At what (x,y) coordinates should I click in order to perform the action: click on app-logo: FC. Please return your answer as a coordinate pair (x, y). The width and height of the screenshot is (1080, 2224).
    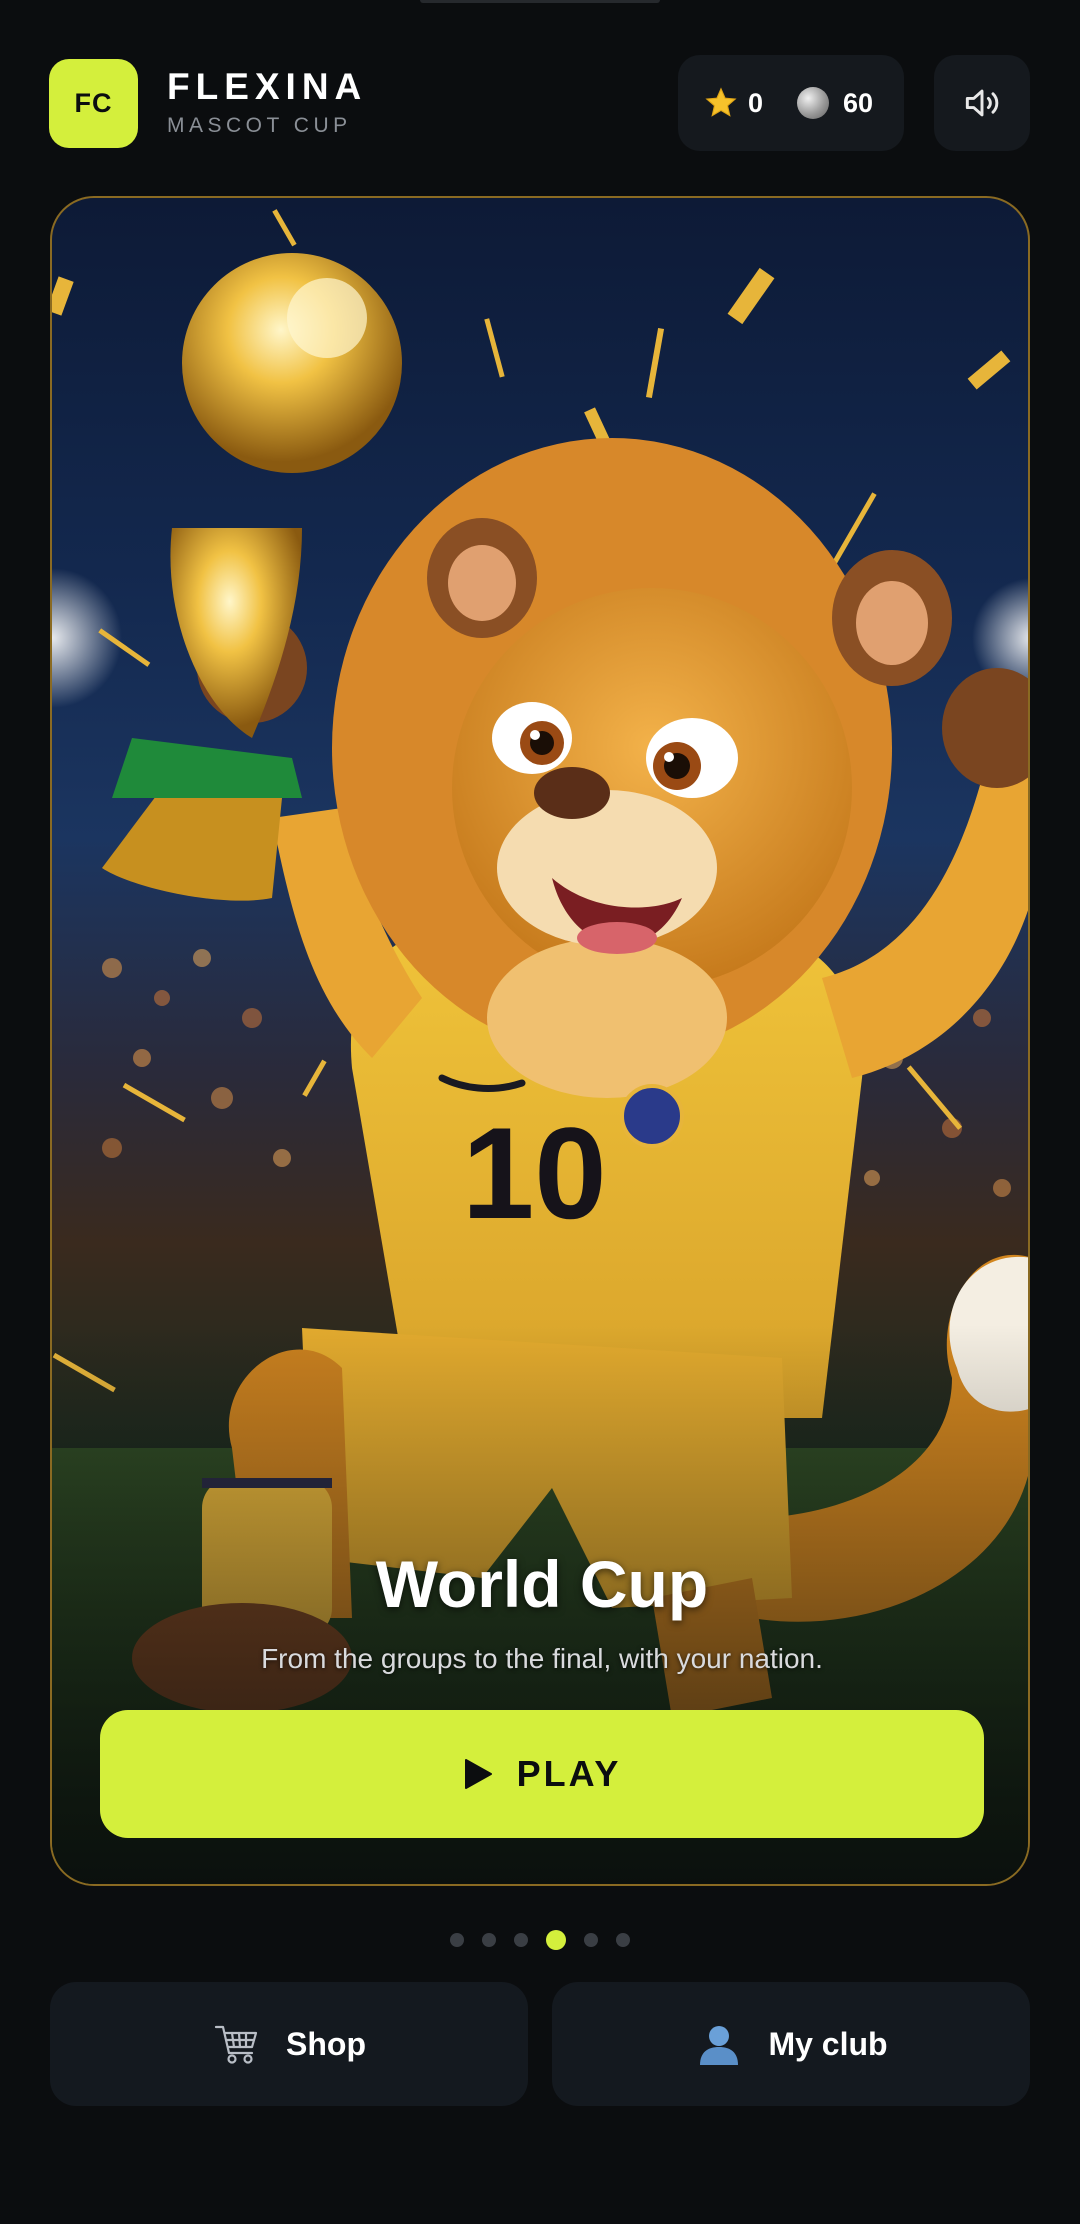
    Looking at the image, I should click on (93, 103).